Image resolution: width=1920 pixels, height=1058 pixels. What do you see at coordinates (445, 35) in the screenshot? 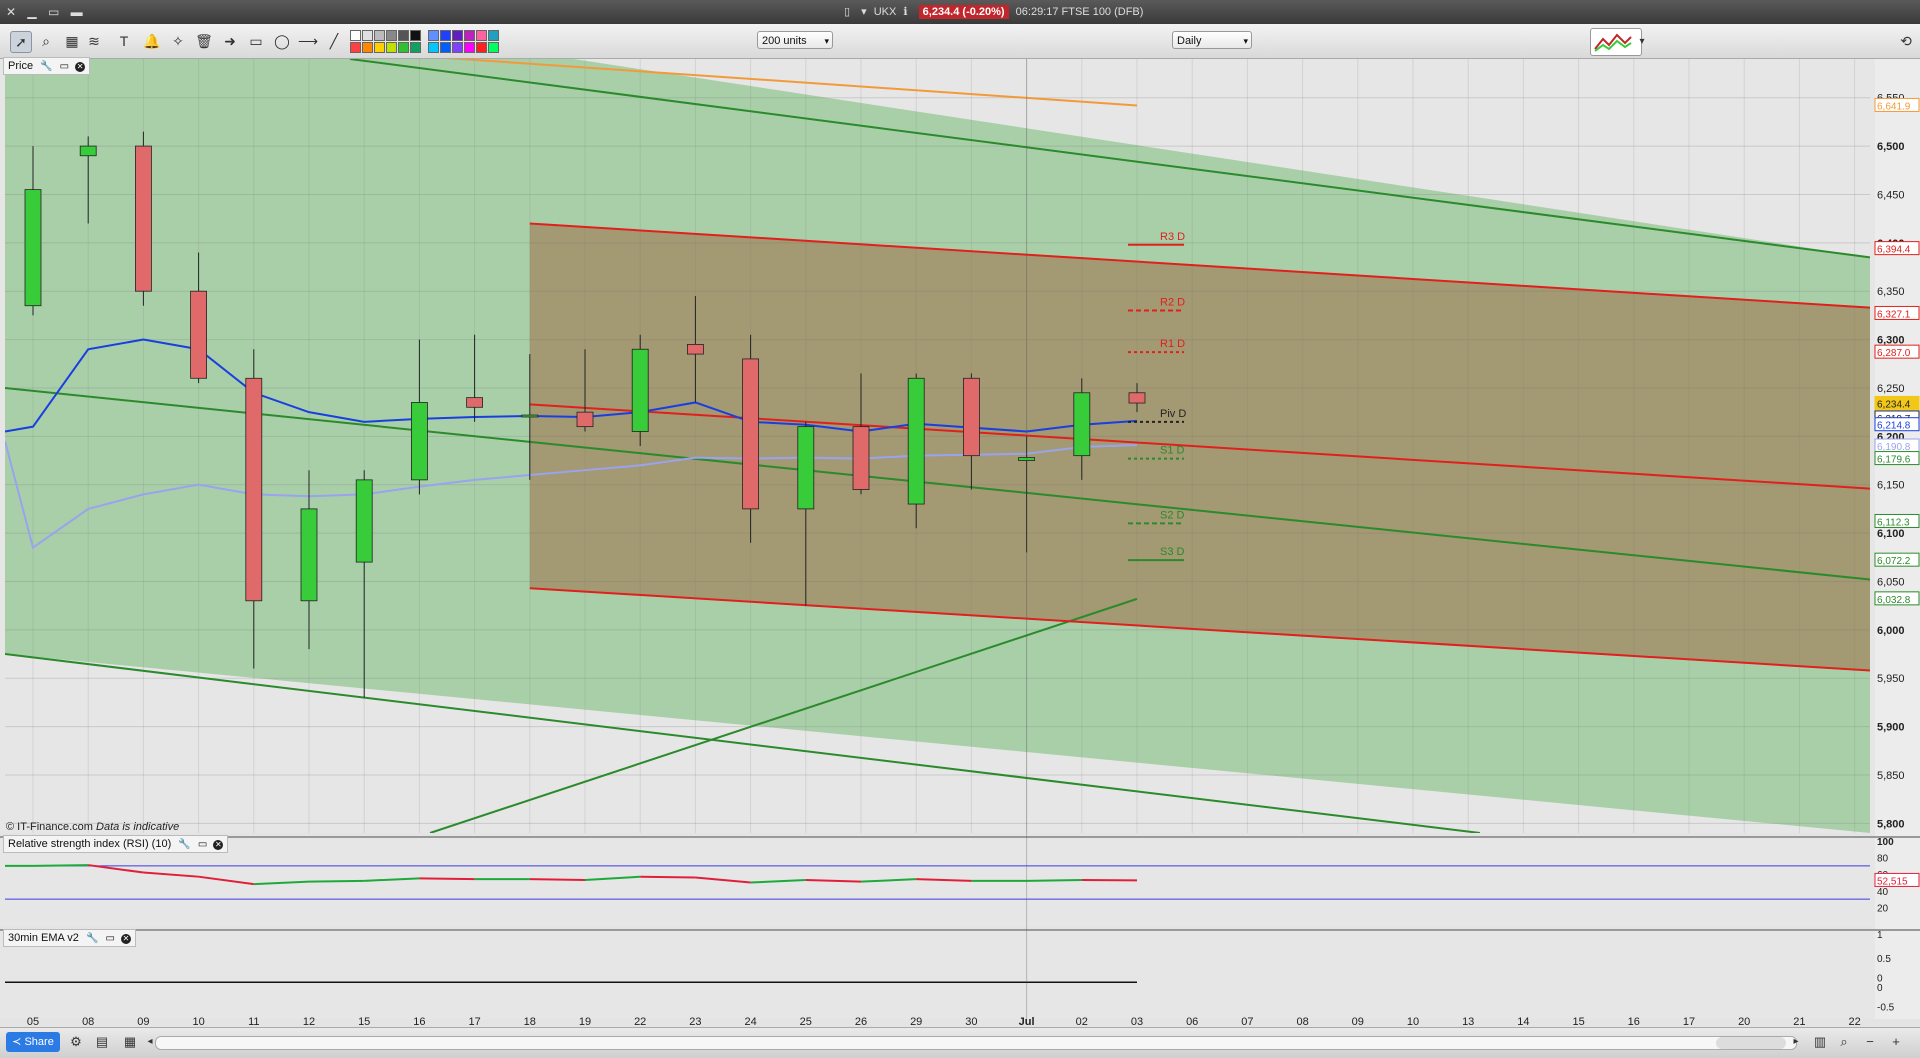
I see `color-swatch-royalblue` at bounding box center [445, 35].